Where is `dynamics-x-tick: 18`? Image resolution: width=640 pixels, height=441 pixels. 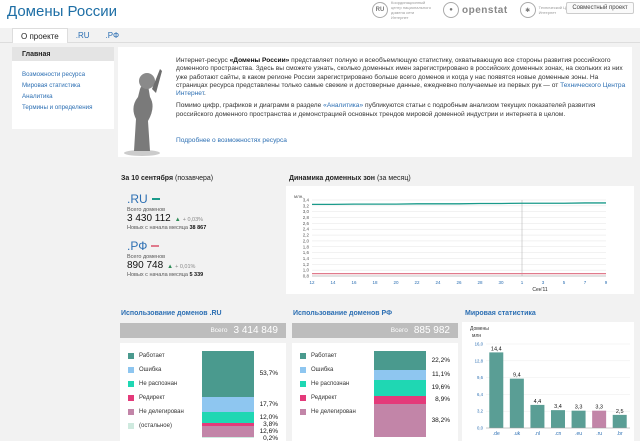
dynamics-x-tick: 18 is located at coordinates (375, 282).